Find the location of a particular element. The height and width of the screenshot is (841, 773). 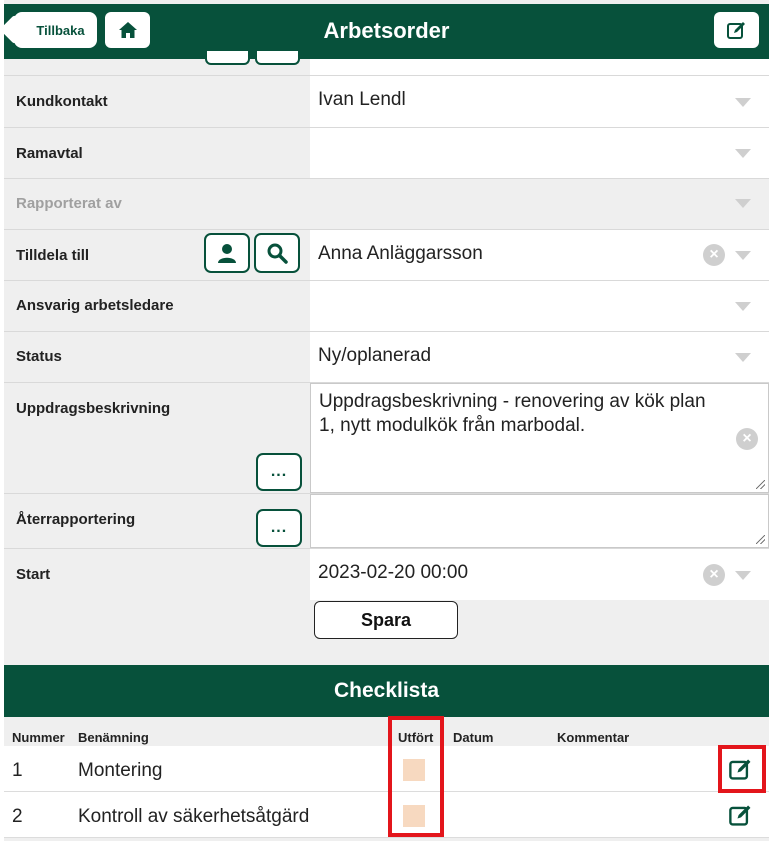

table-row: 2 Kontroll av säkerhetsåtgärd is located at coordinates (386, 815).